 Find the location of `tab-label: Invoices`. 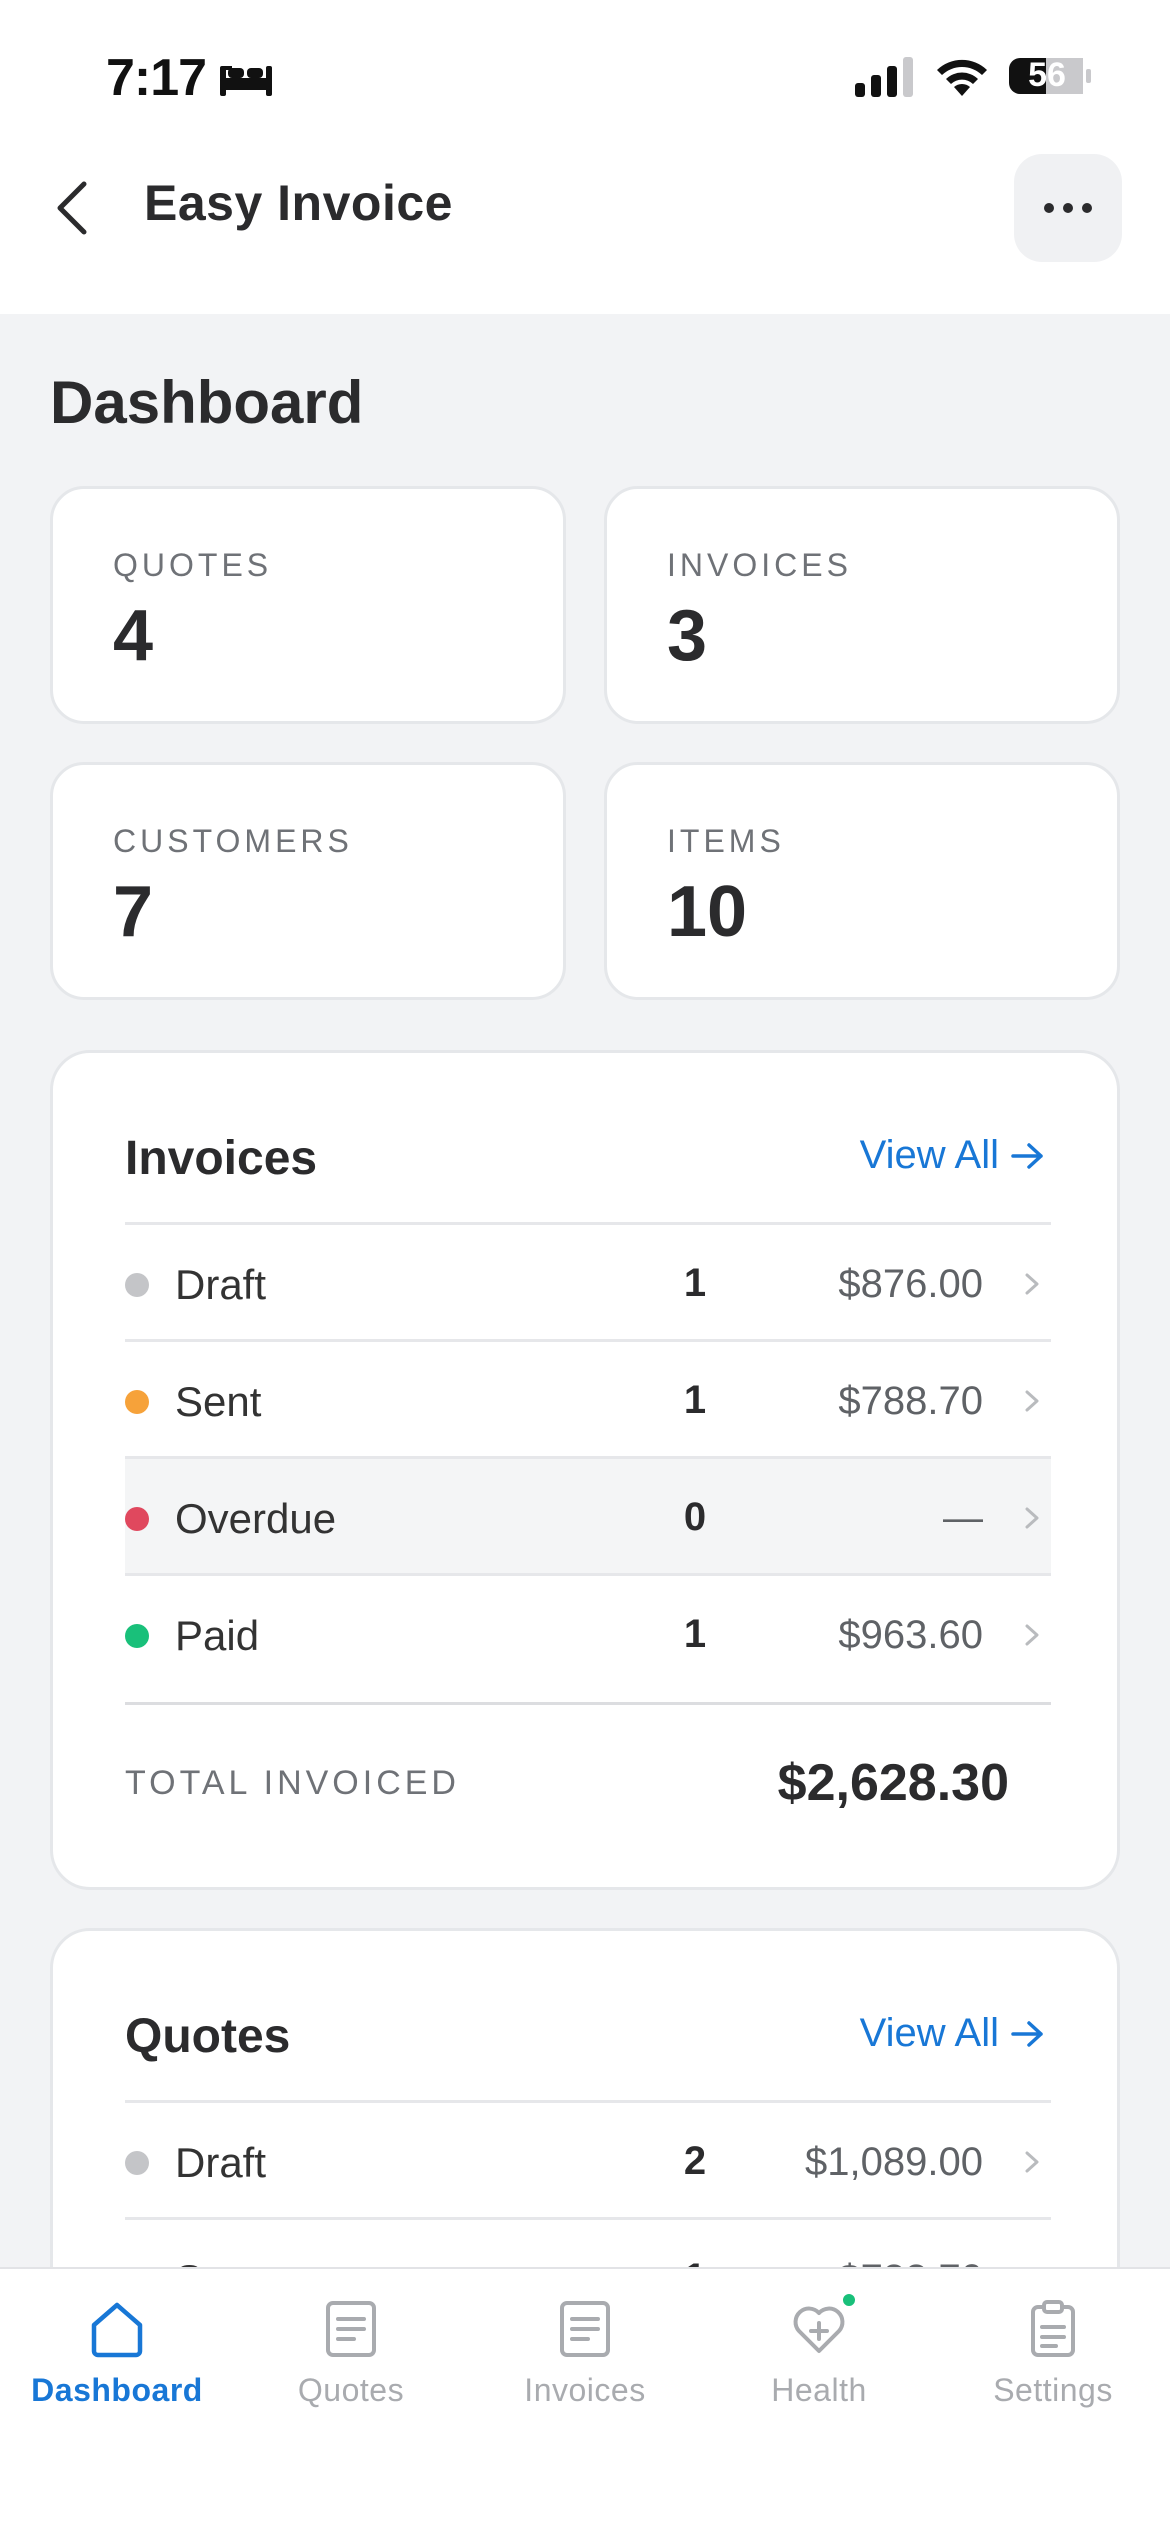

tab-label: Invoices is located at coordinates (585, 2390).